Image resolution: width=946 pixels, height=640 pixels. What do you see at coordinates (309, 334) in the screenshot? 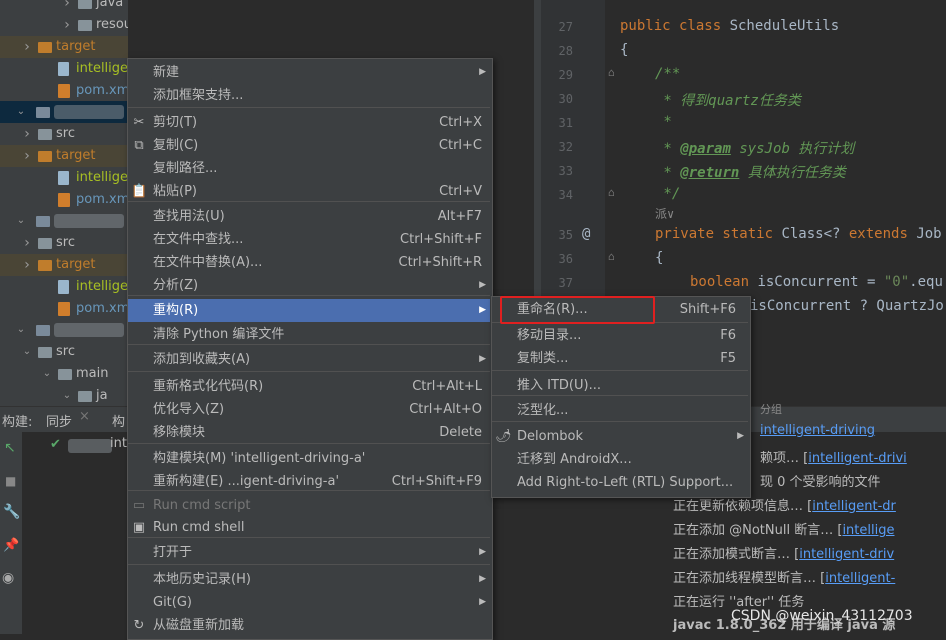
I see `menu-item: 清除 Python 编译文件` at bounding box center [309, 334].